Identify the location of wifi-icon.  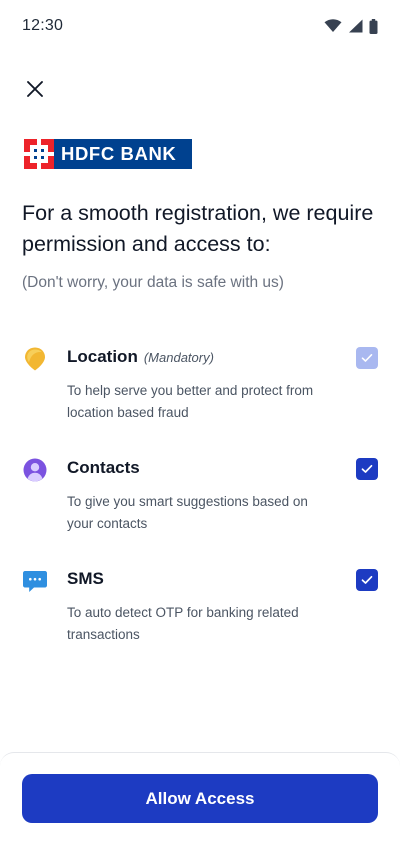
(333, 25).